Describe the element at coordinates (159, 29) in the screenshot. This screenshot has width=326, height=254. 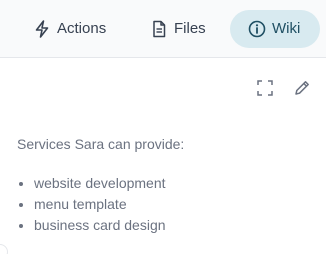
I see `document-icon` at that location.